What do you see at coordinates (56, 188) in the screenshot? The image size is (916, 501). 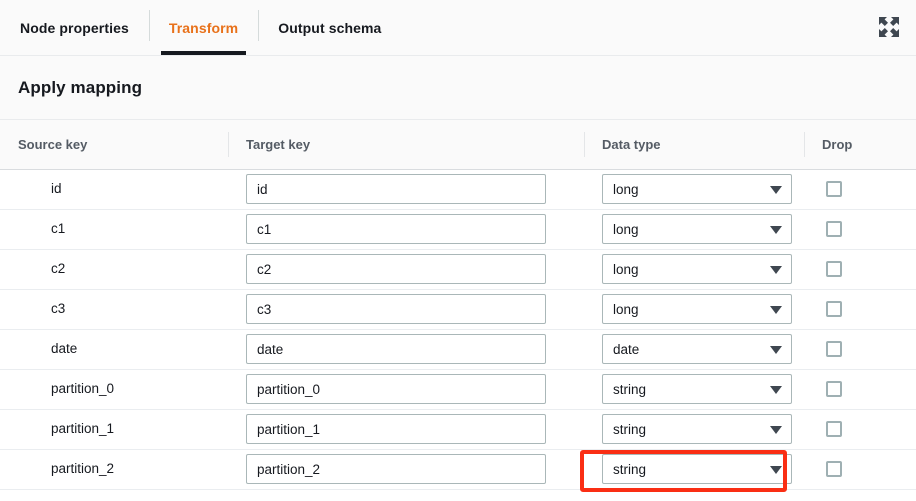 I see `source-key-label: id` at bounding box center [56, 188].